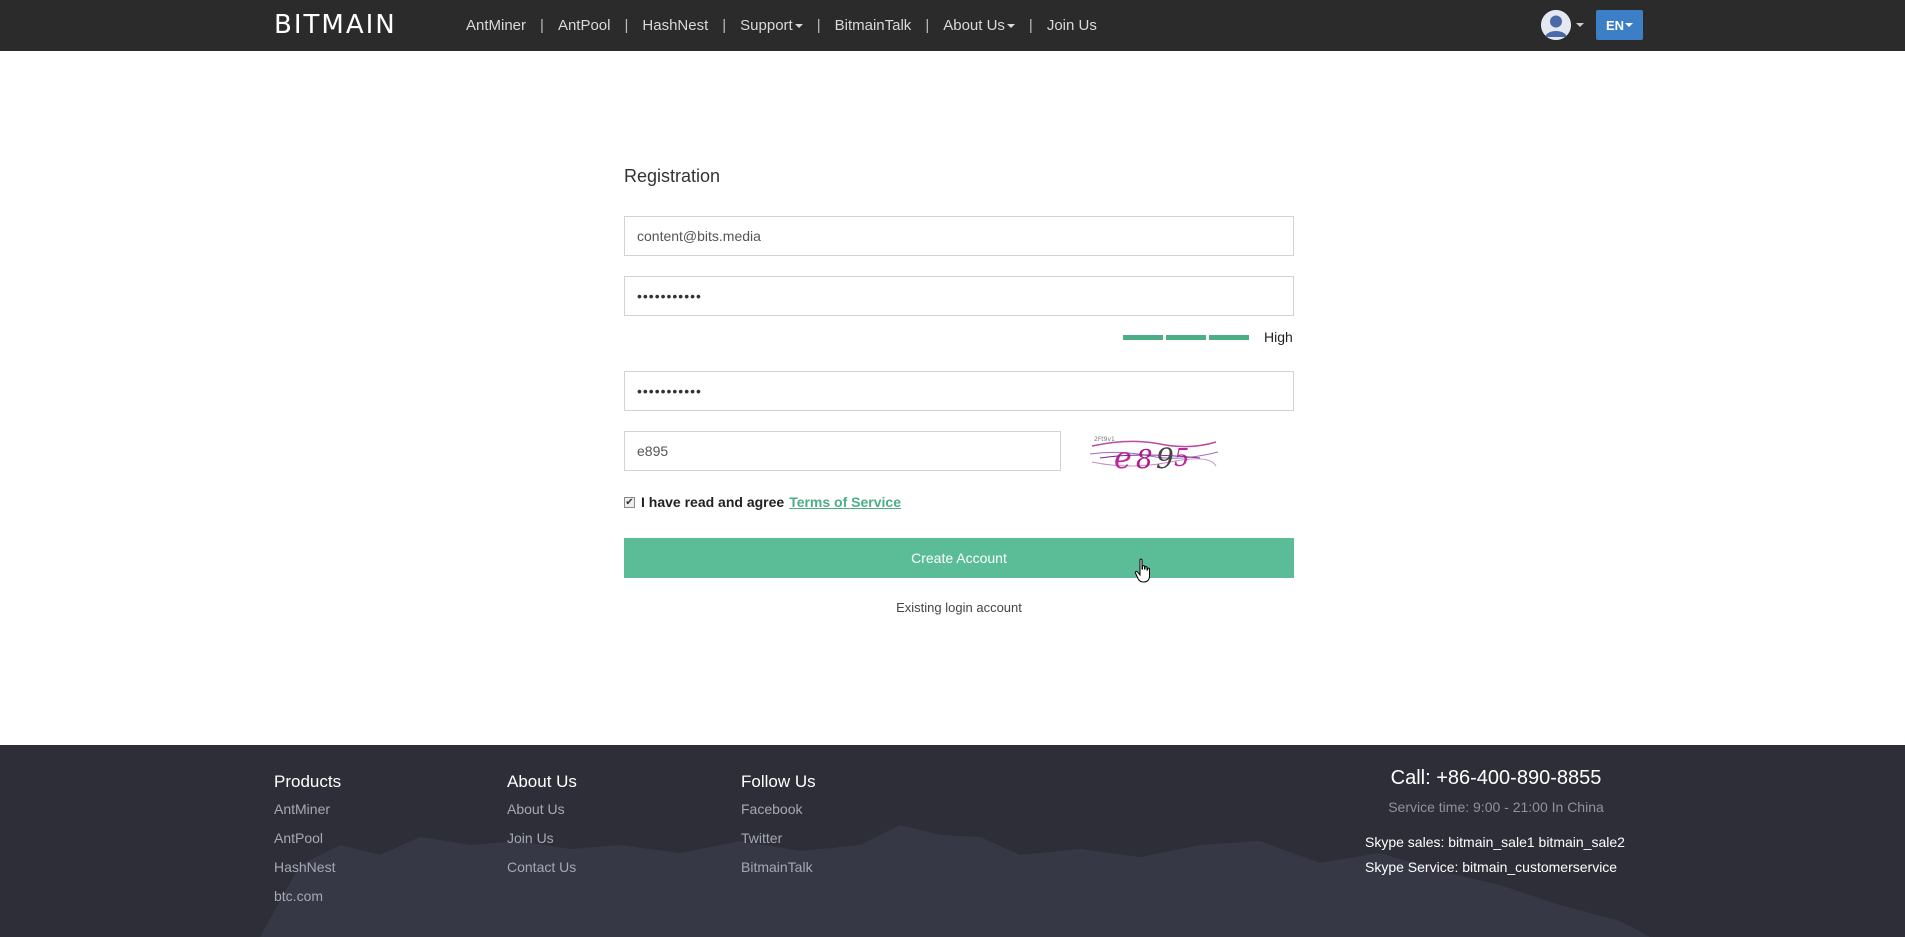  What do you see at coordinates (307, 896) in the screenshot?
I see `footer-link: btc.com` at bounding box center [307, 896].